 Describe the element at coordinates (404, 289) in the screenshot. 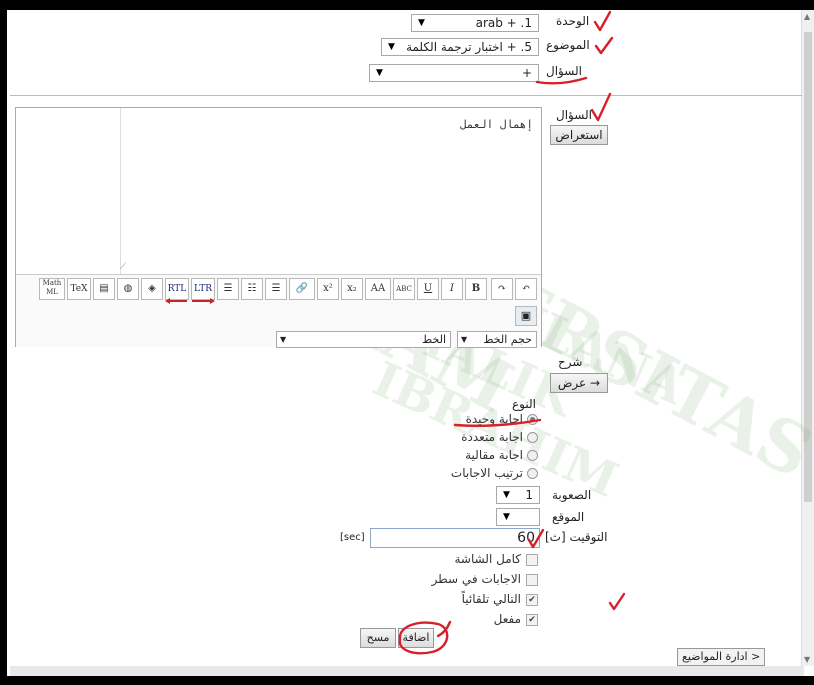

I see `strikethrough-button: ABC` at that location.